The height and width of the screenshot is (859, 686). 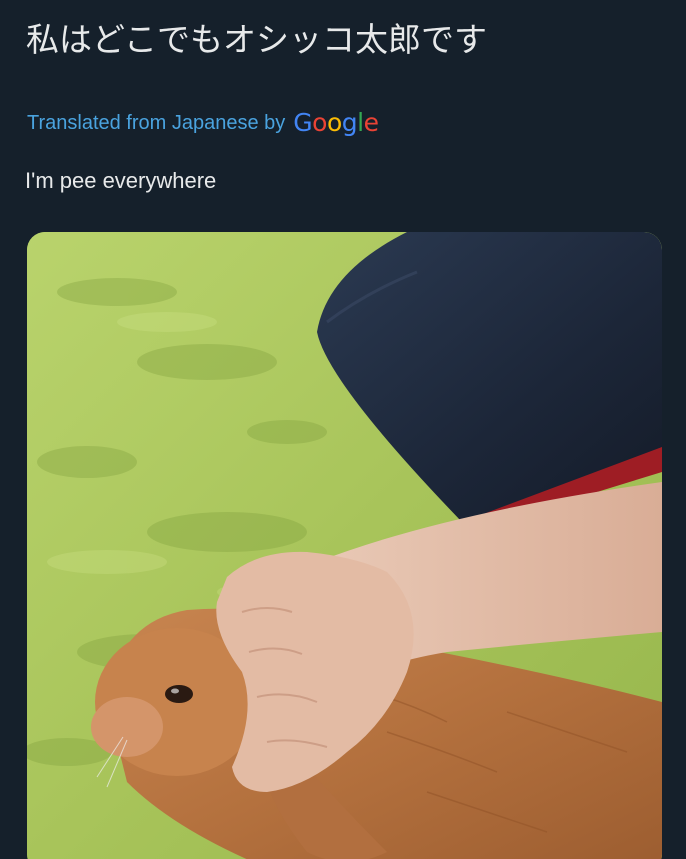 What do you see at coordinates (121, 180) in the screenshot?
I see `tweet-text-translated: I'm pee everywhere` at bounding box center [121, 180].